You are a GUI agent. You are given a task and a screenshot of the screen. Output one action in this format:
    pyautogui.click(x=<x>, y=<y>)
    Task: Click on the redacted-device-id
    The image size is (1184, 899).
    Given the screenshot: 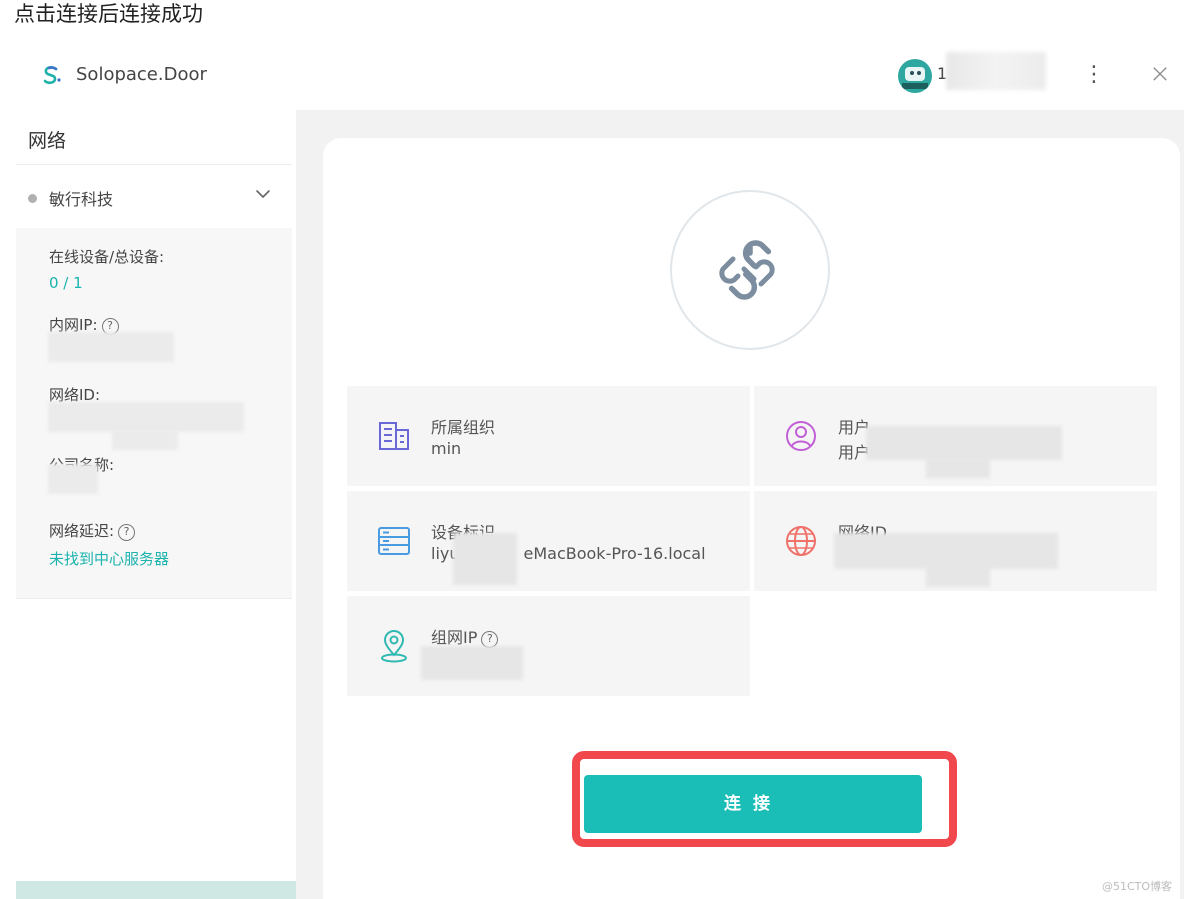 What is the action you would take?
    pyautogui.click(x=485, y=559)
    